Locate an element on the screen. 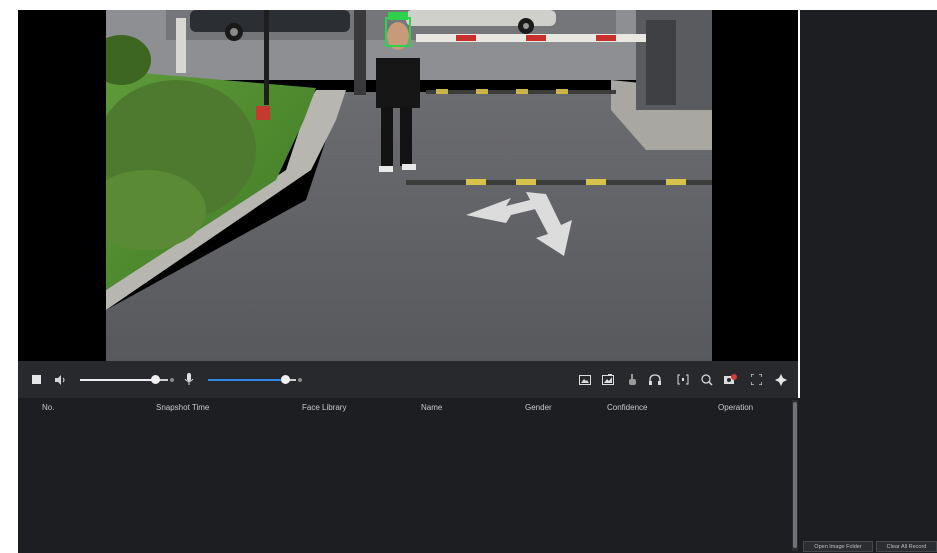 The width and height of the screenshot is (937, 553). column-header-face-library: Face Library is located at coordinates (324, 407).